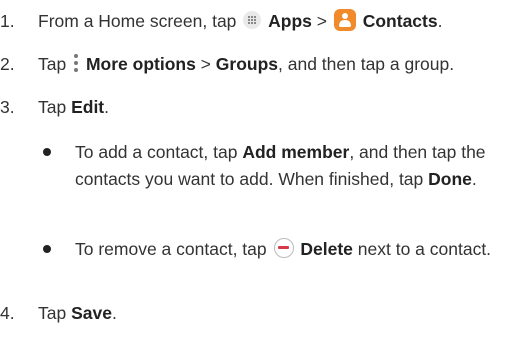 The width and height of the screenshot is (522, 337). I want to click on step-text: Tap Edit., so click(74, 107).